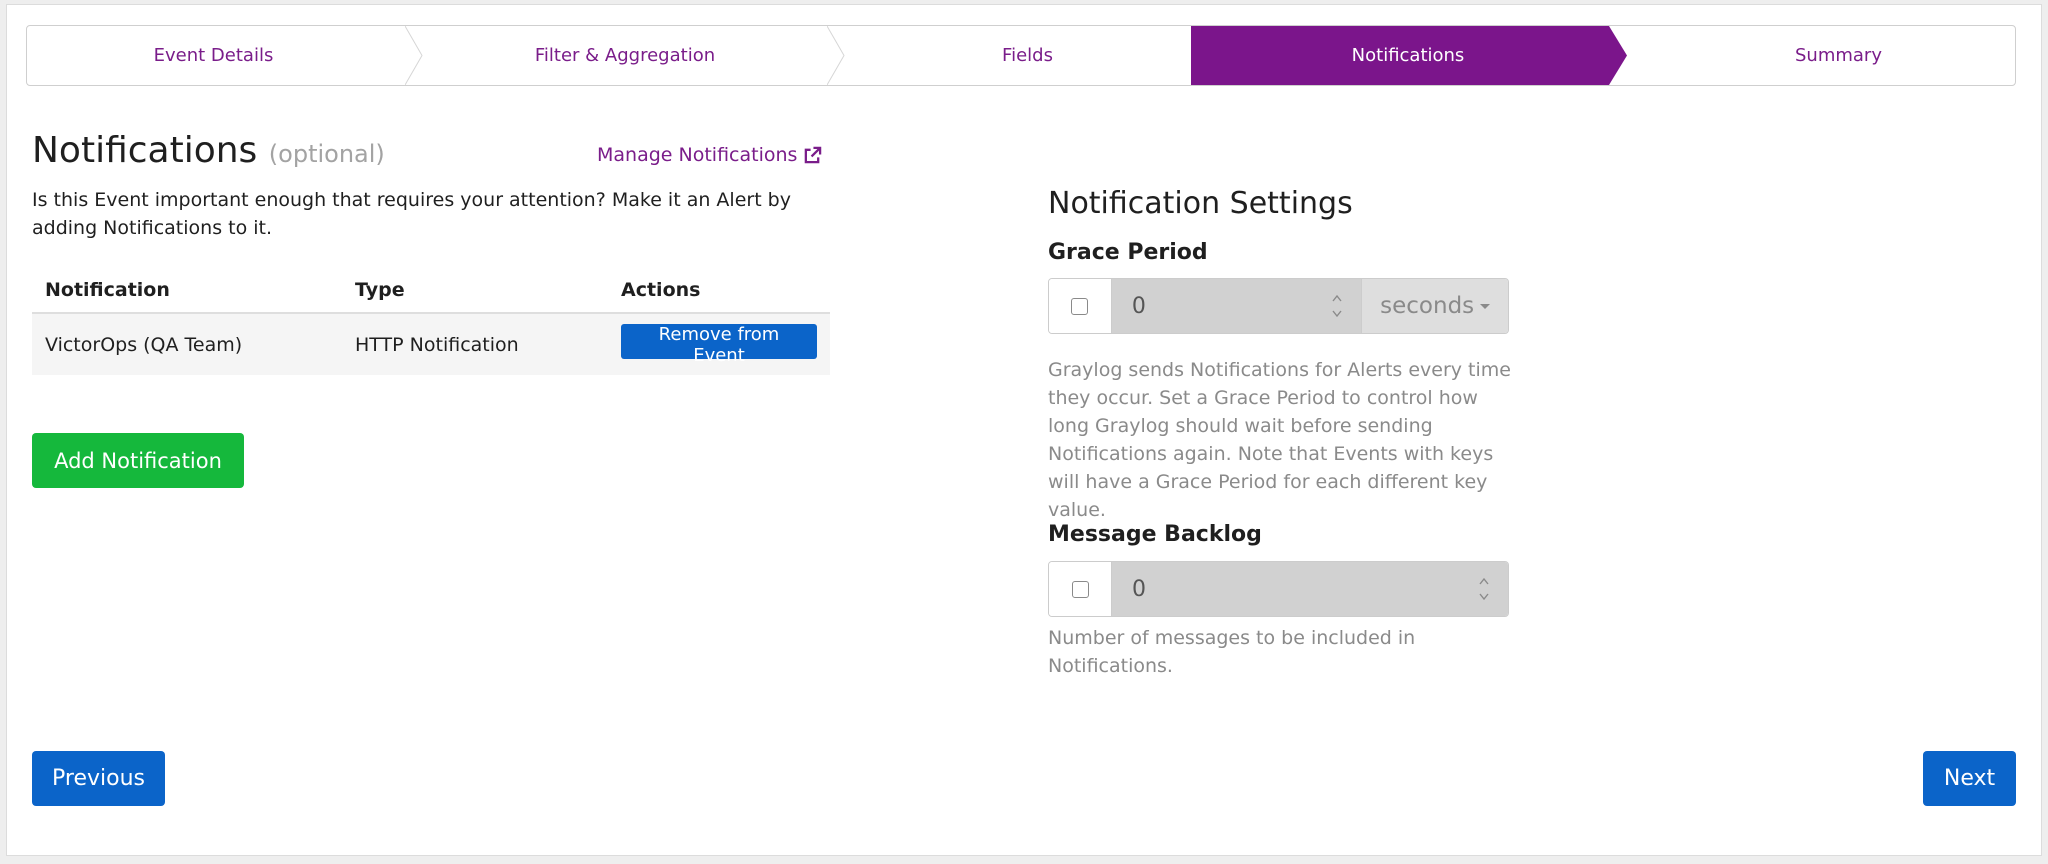 The image size is (2048, 864). I want to click on message-backlog-input: 0, so click(1310, 589).